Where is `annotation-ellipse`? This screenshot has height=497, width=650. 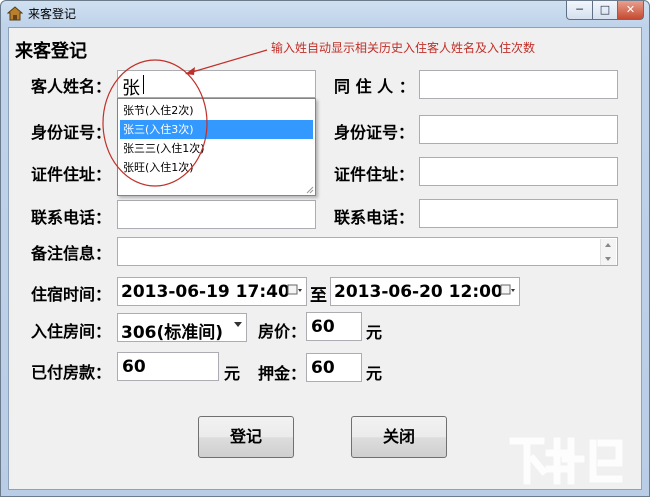
annotation-ellipse is located at coordinates (155, 123).